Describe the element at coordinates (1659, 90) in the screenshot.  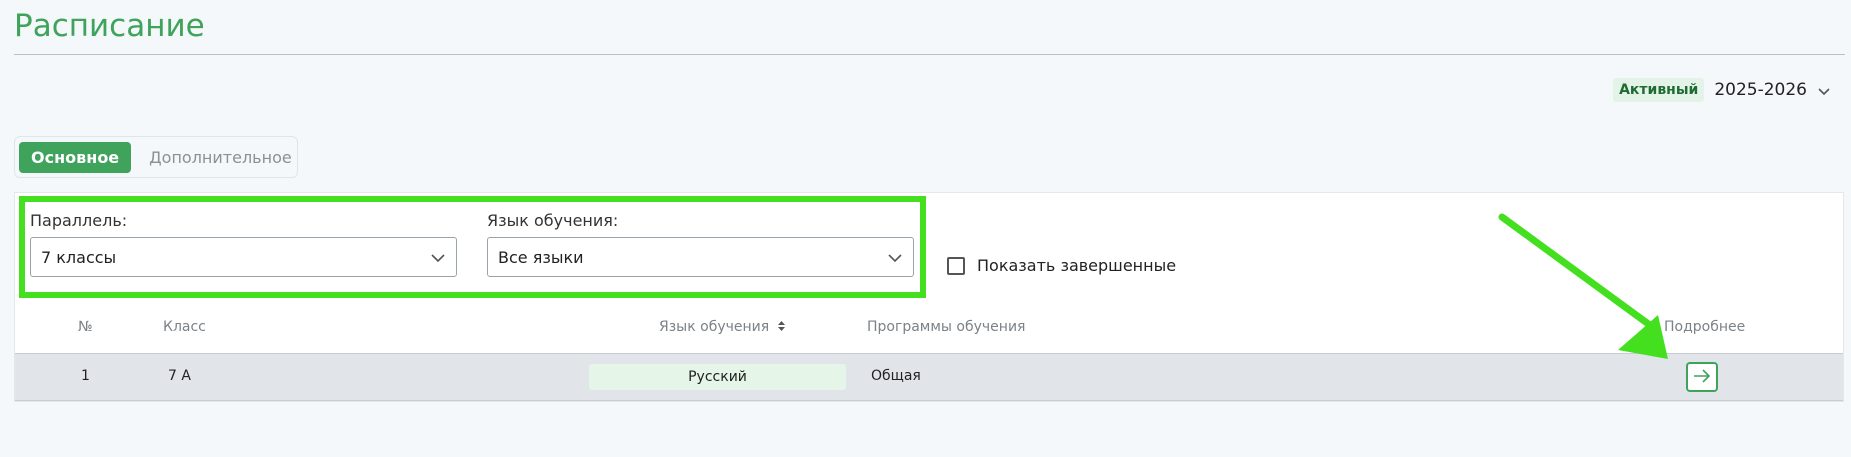
I see `status-badge: Активный` at that location.